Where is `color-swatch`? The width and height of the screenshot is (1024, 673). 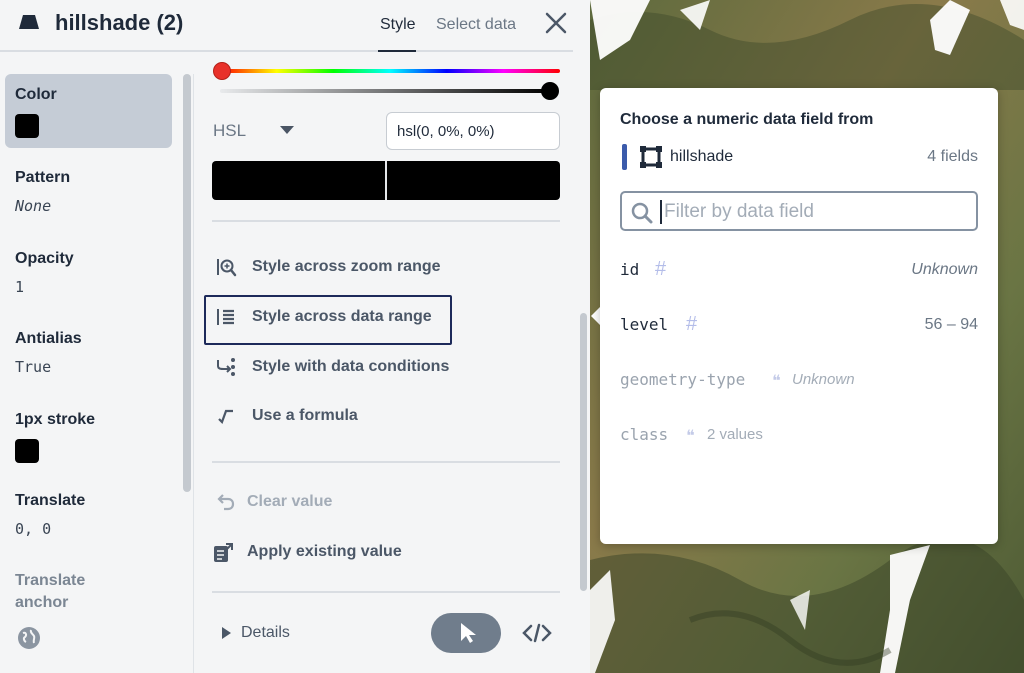
color-swatch is located at coordinates (27, 126).